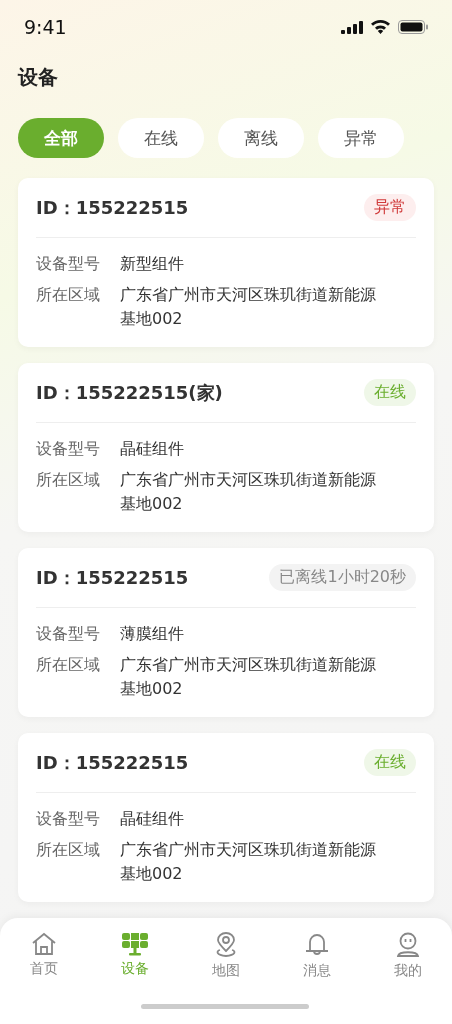  Describe the element at coordinates (413, 27) in the screenshot. I see `battery-icon` at that location.